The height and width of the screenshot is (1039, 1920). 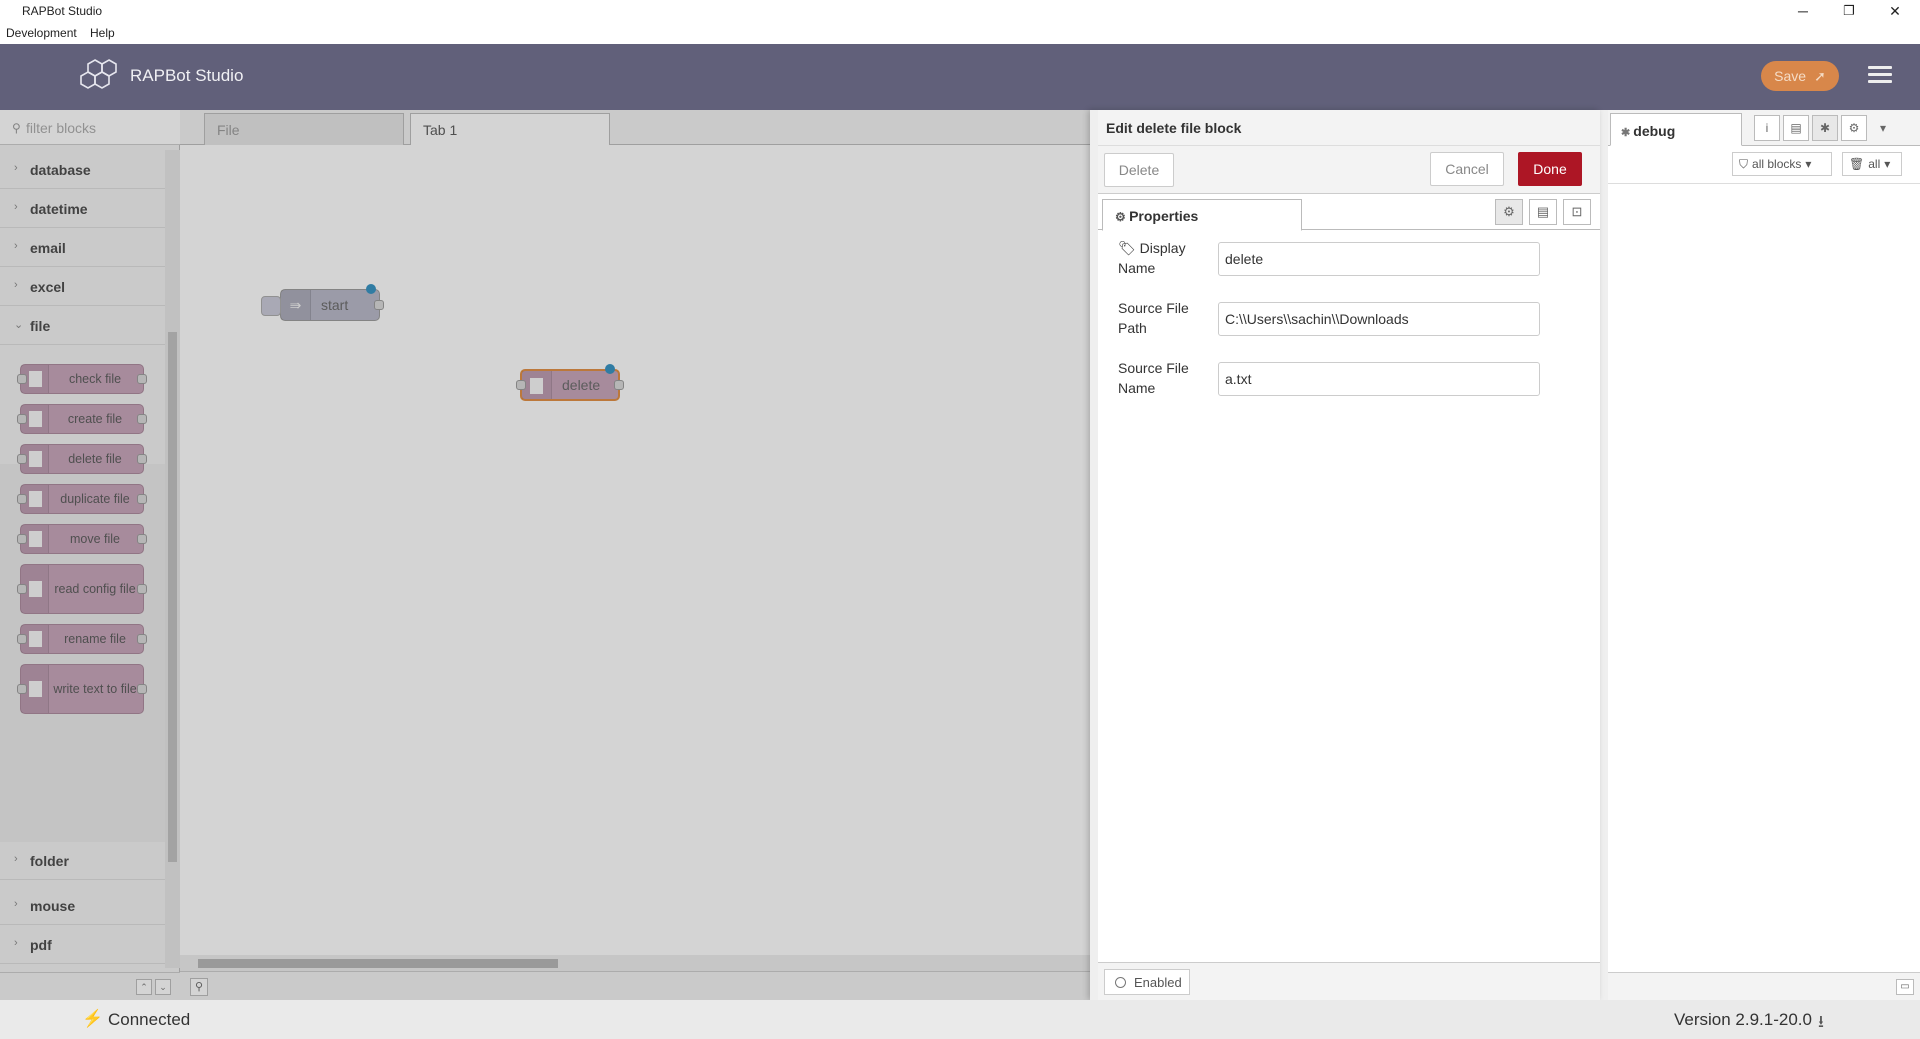 What do you see at coordinates (1543, 212) in the screenshot?
I see `description-icon: ▤` at bounding box center [1543, 212].